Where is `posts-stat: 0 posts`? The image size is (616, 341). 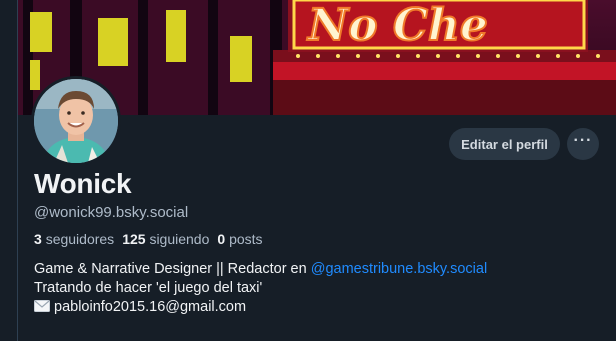 posts-stat: 0 posts is located at coordinates (239, 239).